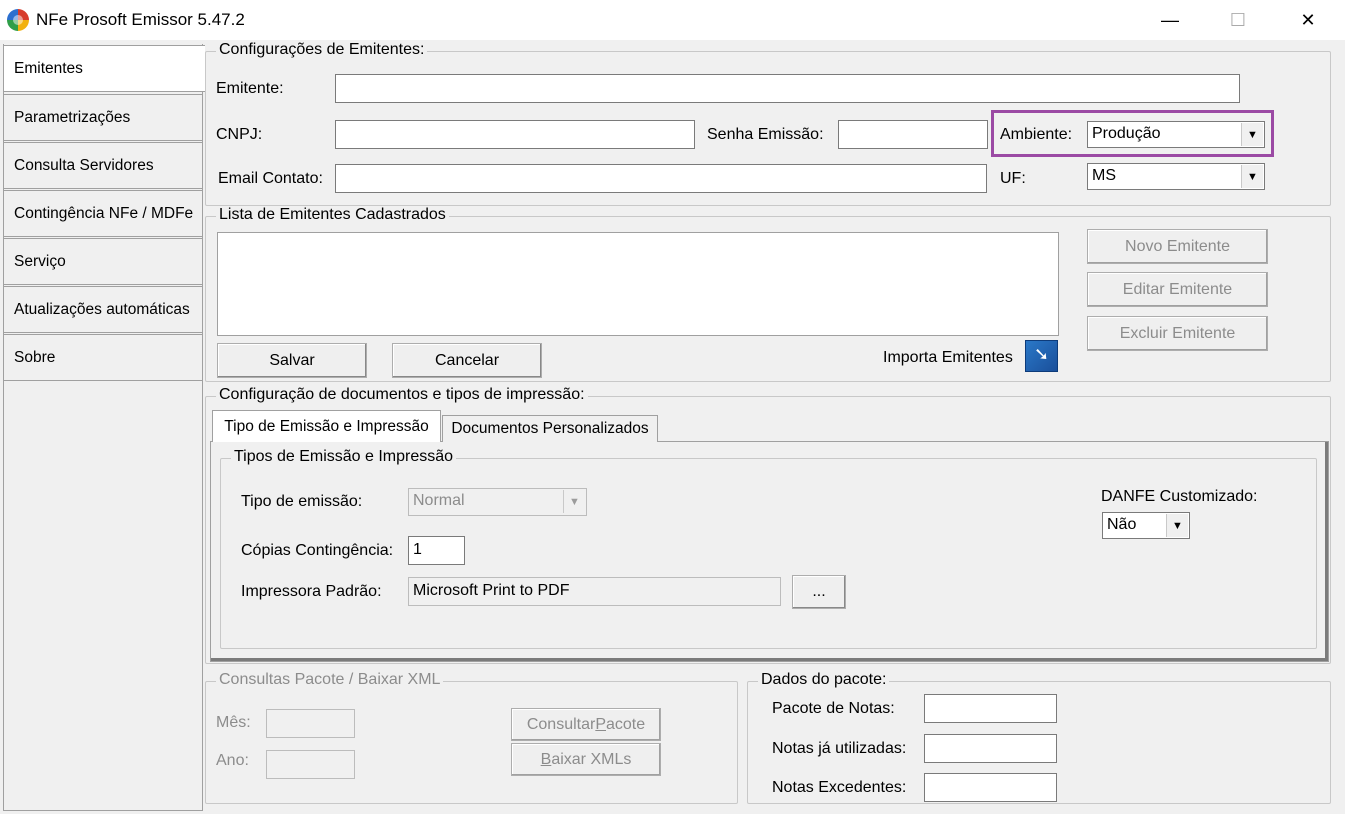  Describe the element at coordinates (561, 724) in the screenshot. I see `consultar-label-pre: Consultar` at that location.